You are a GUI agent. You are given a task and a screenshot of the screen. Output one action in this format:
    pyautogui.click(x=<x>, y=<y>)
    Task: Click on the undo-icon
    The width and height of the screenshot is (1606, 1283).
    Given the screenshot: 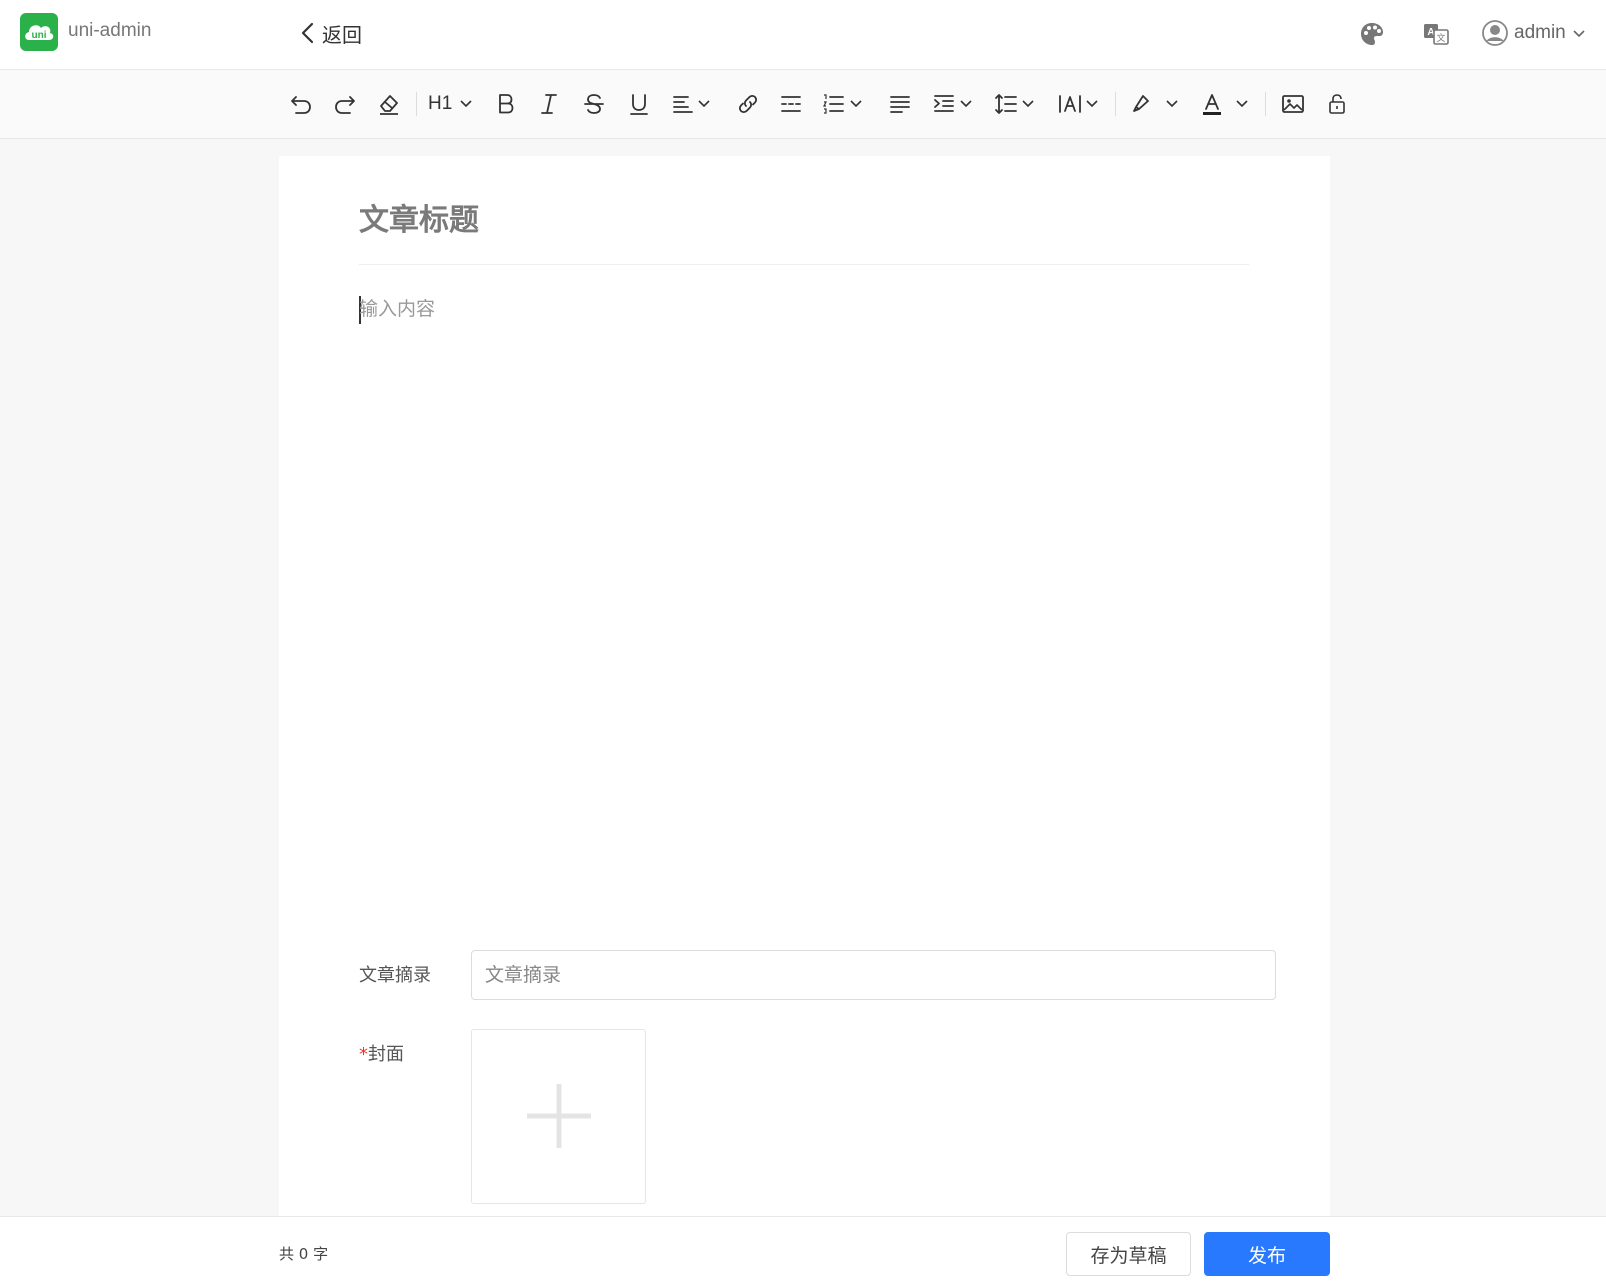 What is the action you would take?
    pyautogui.click(x=301, y=105)
    